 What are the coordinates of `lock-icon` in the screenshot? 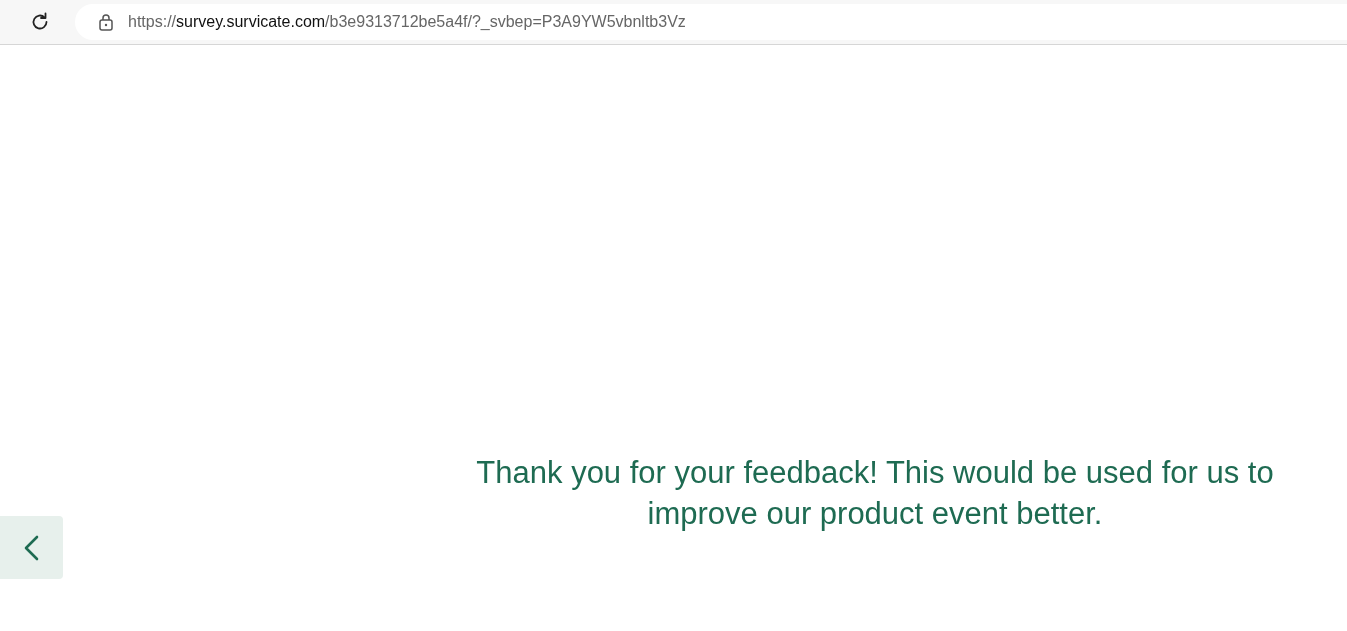 It's located at (106, 22).